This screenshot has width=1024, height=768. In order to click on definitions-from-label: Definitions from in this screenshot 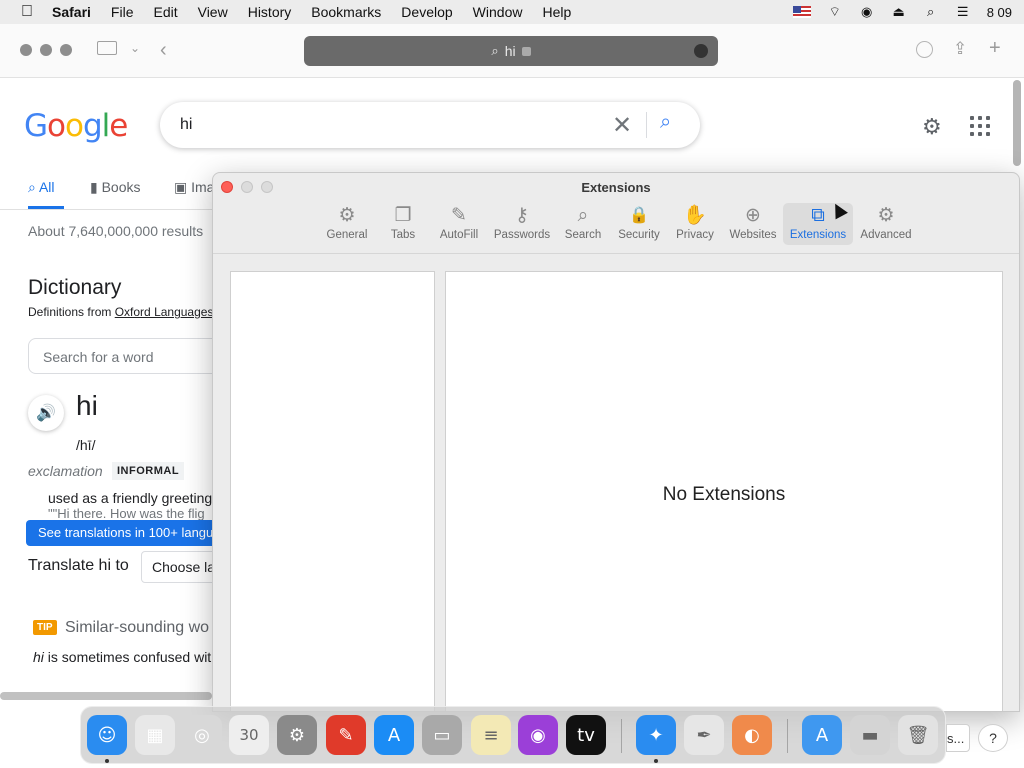, I will do `click(70, 312)`.